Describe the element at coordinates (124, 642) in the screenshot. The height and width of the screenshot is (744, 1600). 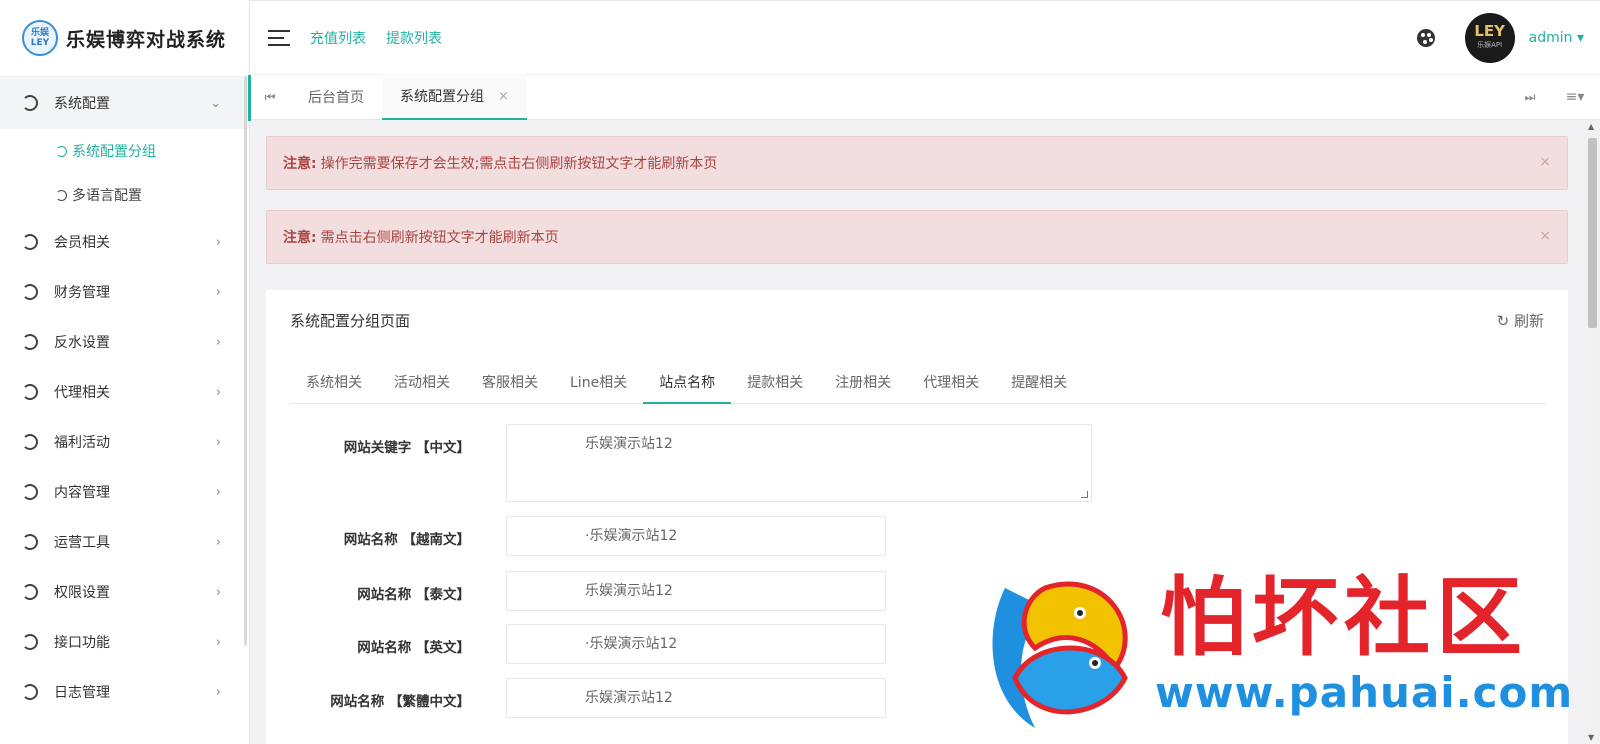
I see `sidebar-item-api: 接口功能 ›` at that location.